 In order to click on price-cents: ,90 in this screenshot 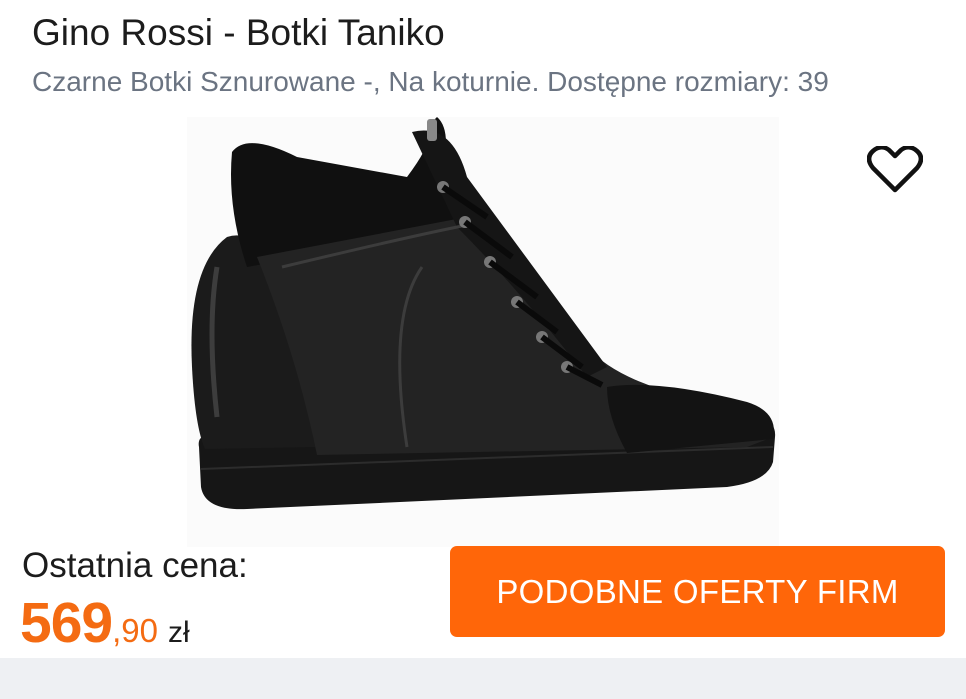, I will do `click(135, 630)`.